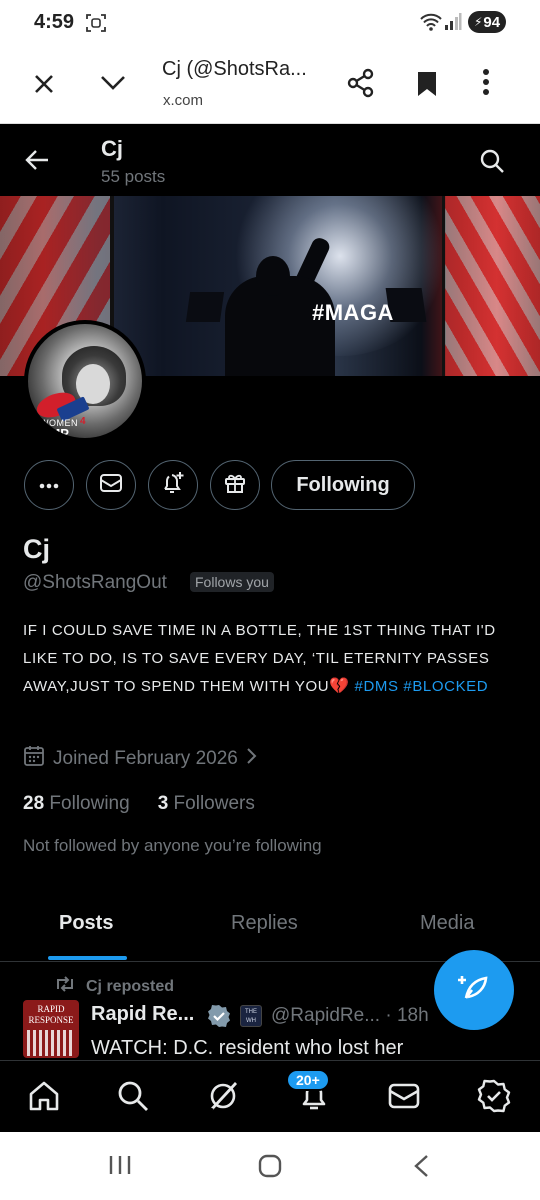 The width and height of the screenshot is (540, 1200). What do you see at coordinates (205, 307) in the screenshot?
I see `podium` at bounding box center [205, 307].